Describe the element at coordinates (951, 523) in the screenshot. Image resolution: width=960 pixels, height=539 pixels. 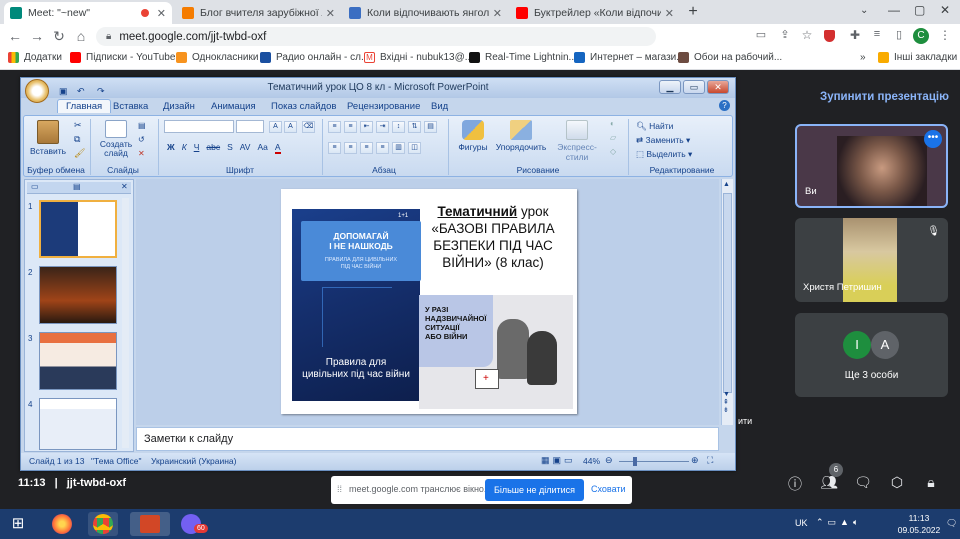
I see `notifications-icon: 🗨︎` at that location.